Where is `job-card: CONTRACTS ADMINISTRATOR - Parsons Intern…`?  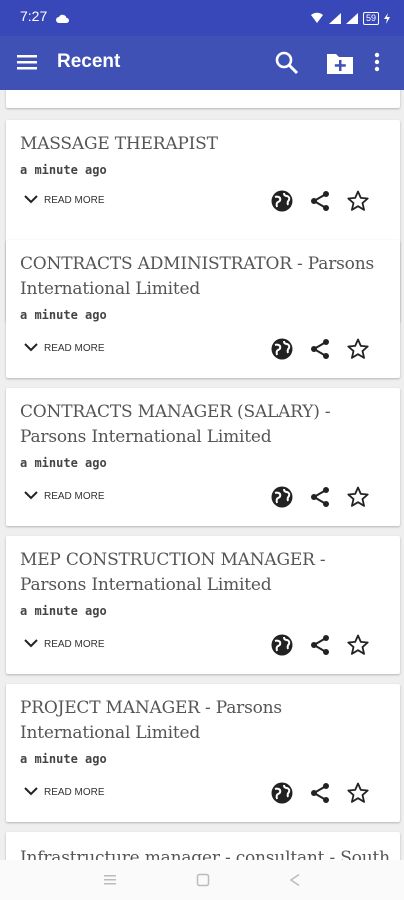
job-card: CONTRACTS ADMINISTRATOR - Parsons Intern… is located at coordinates (203, 309).